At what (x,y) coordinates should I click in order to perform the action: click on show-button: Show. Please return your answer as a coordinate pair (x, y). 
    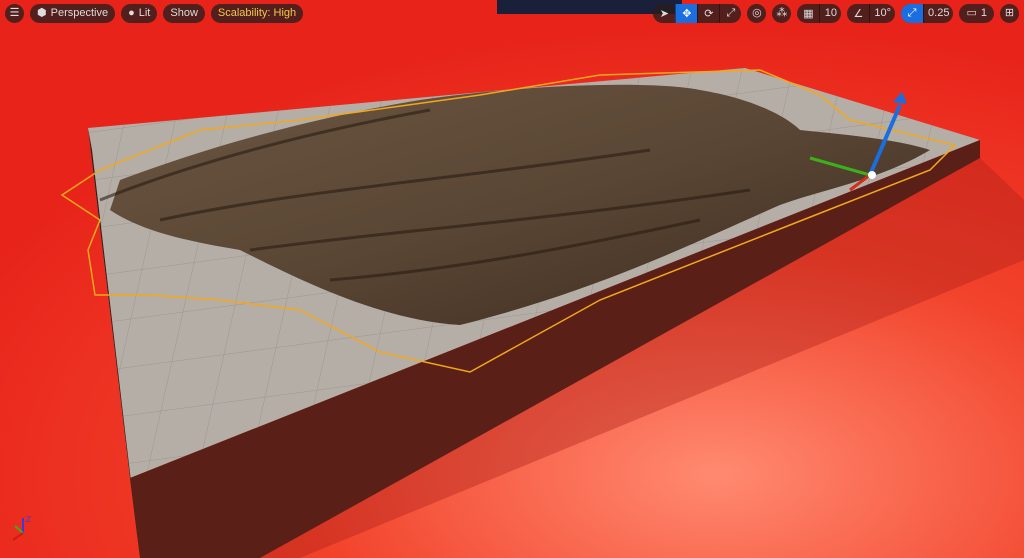
    Looking at the image, I should click on (184, 13).